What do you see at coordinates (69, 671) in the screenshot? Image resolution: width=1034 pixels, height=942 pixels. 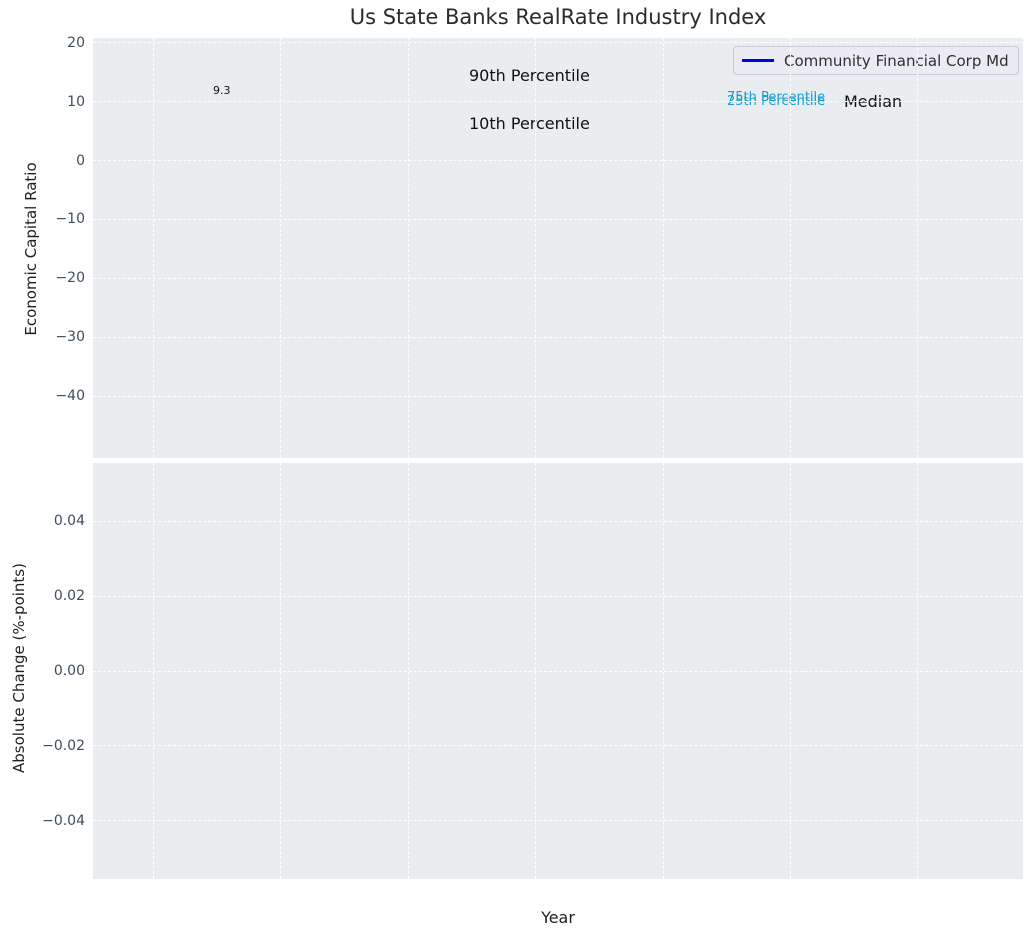 I see `y-tick-label: 0.00` at bounding box center [69, 671].